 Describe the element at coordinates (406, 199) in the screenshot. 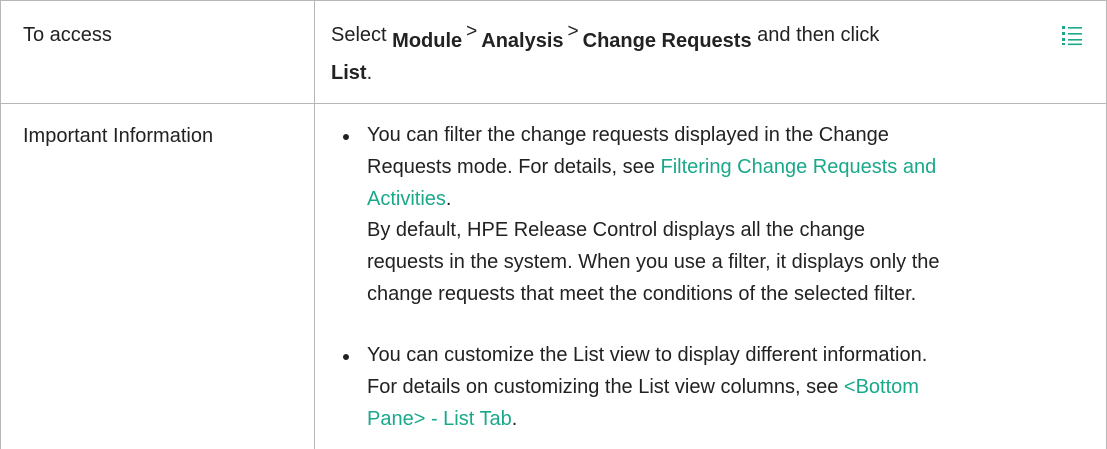

I see `link-activities: Activities` at that location.